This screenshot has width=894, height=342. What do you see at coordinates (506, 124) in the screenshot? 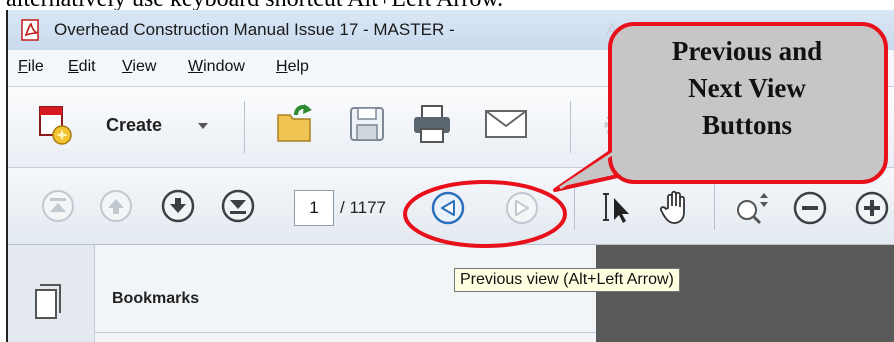
I see `email-icon` at bounding box center [506, 124].